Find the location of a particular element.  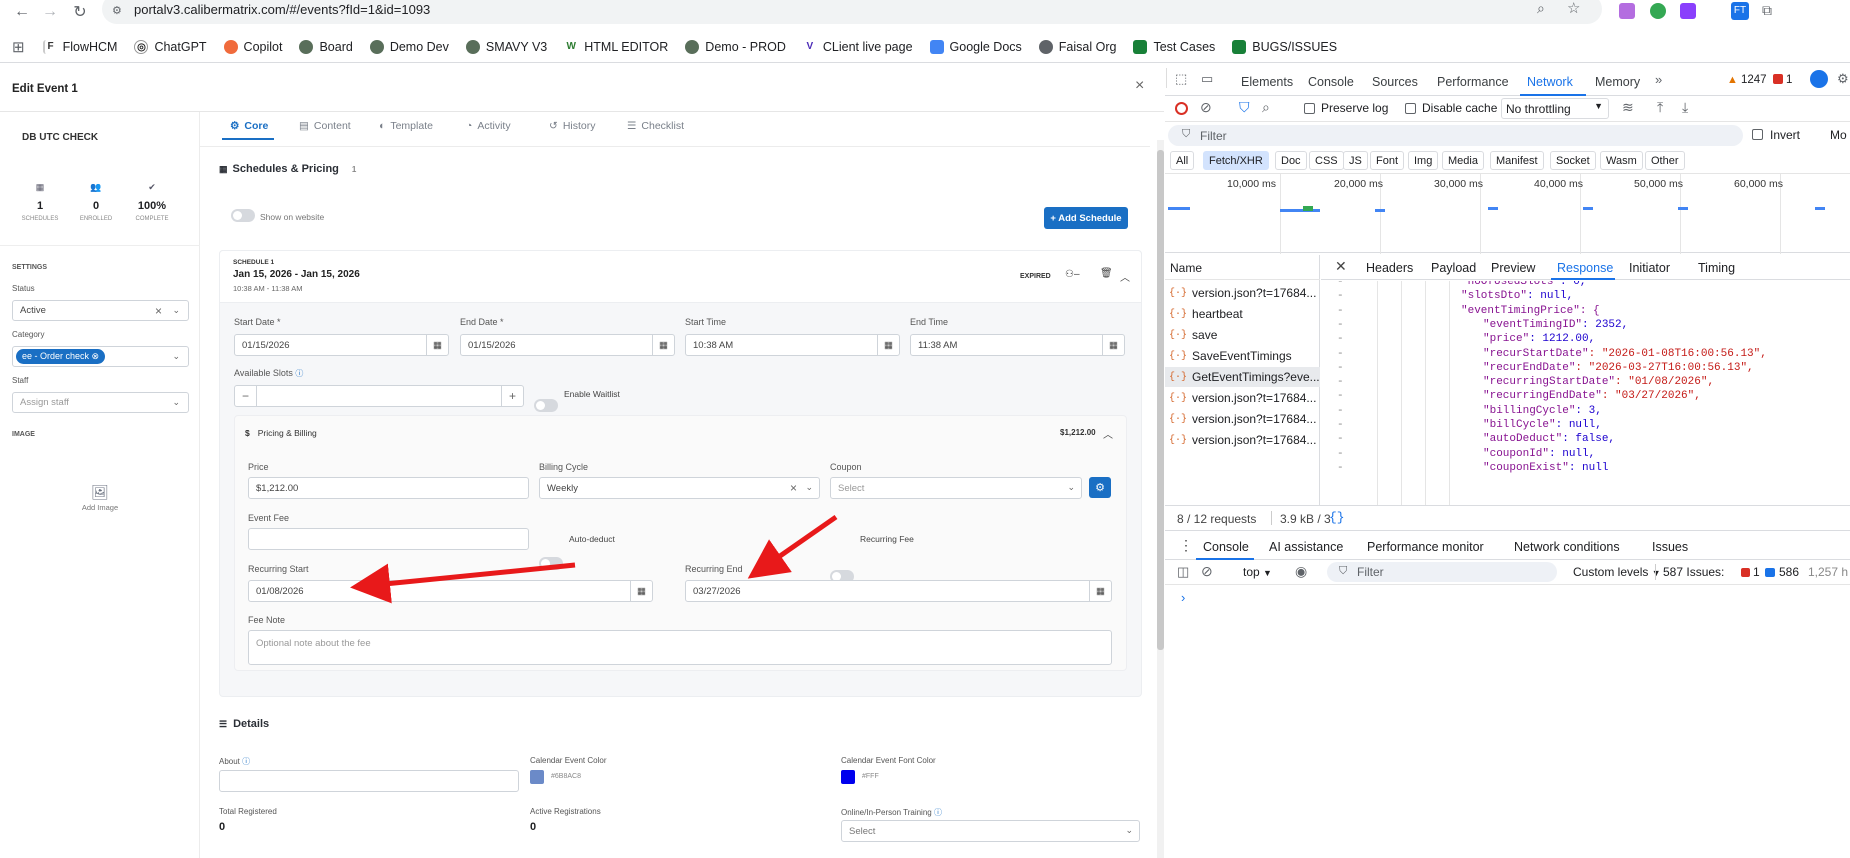

detail-tab-initiator: Initiator is located at coordinates (1649, 268).